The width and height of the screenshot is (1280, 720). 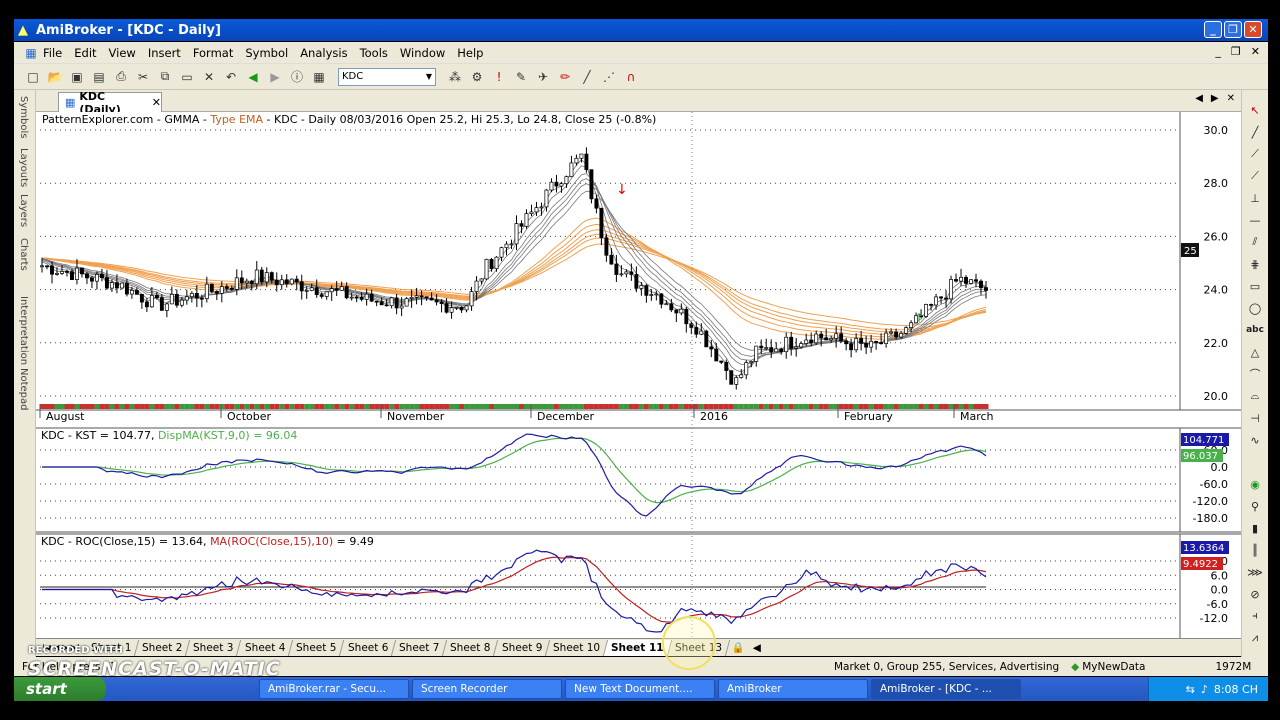 What do you see at coordinates (77, 77) in the screenshot?
I see `save-icon: ▣` at bounding box center [77, 77].